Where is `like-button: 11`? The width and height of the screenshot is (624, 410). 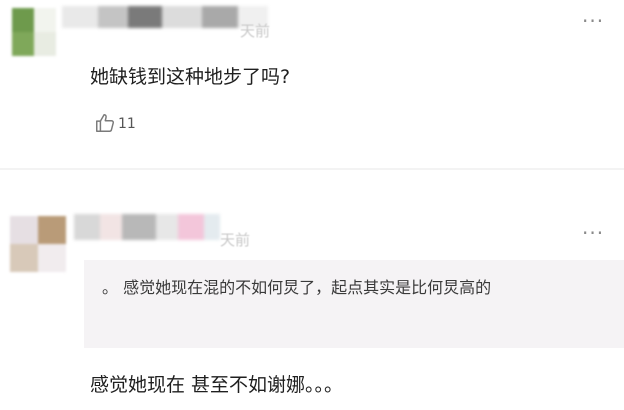
like-button: 11 is located at coordinates (115, 123).